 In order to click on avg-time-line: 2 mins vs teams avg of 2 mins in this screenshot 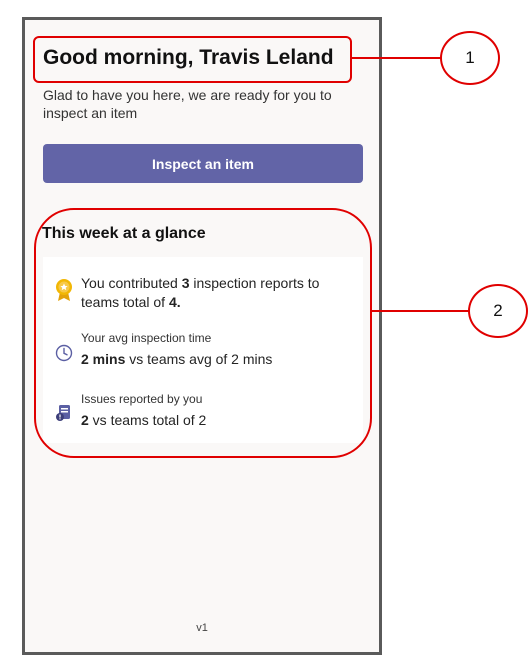, I will do `click(218, 359)`.